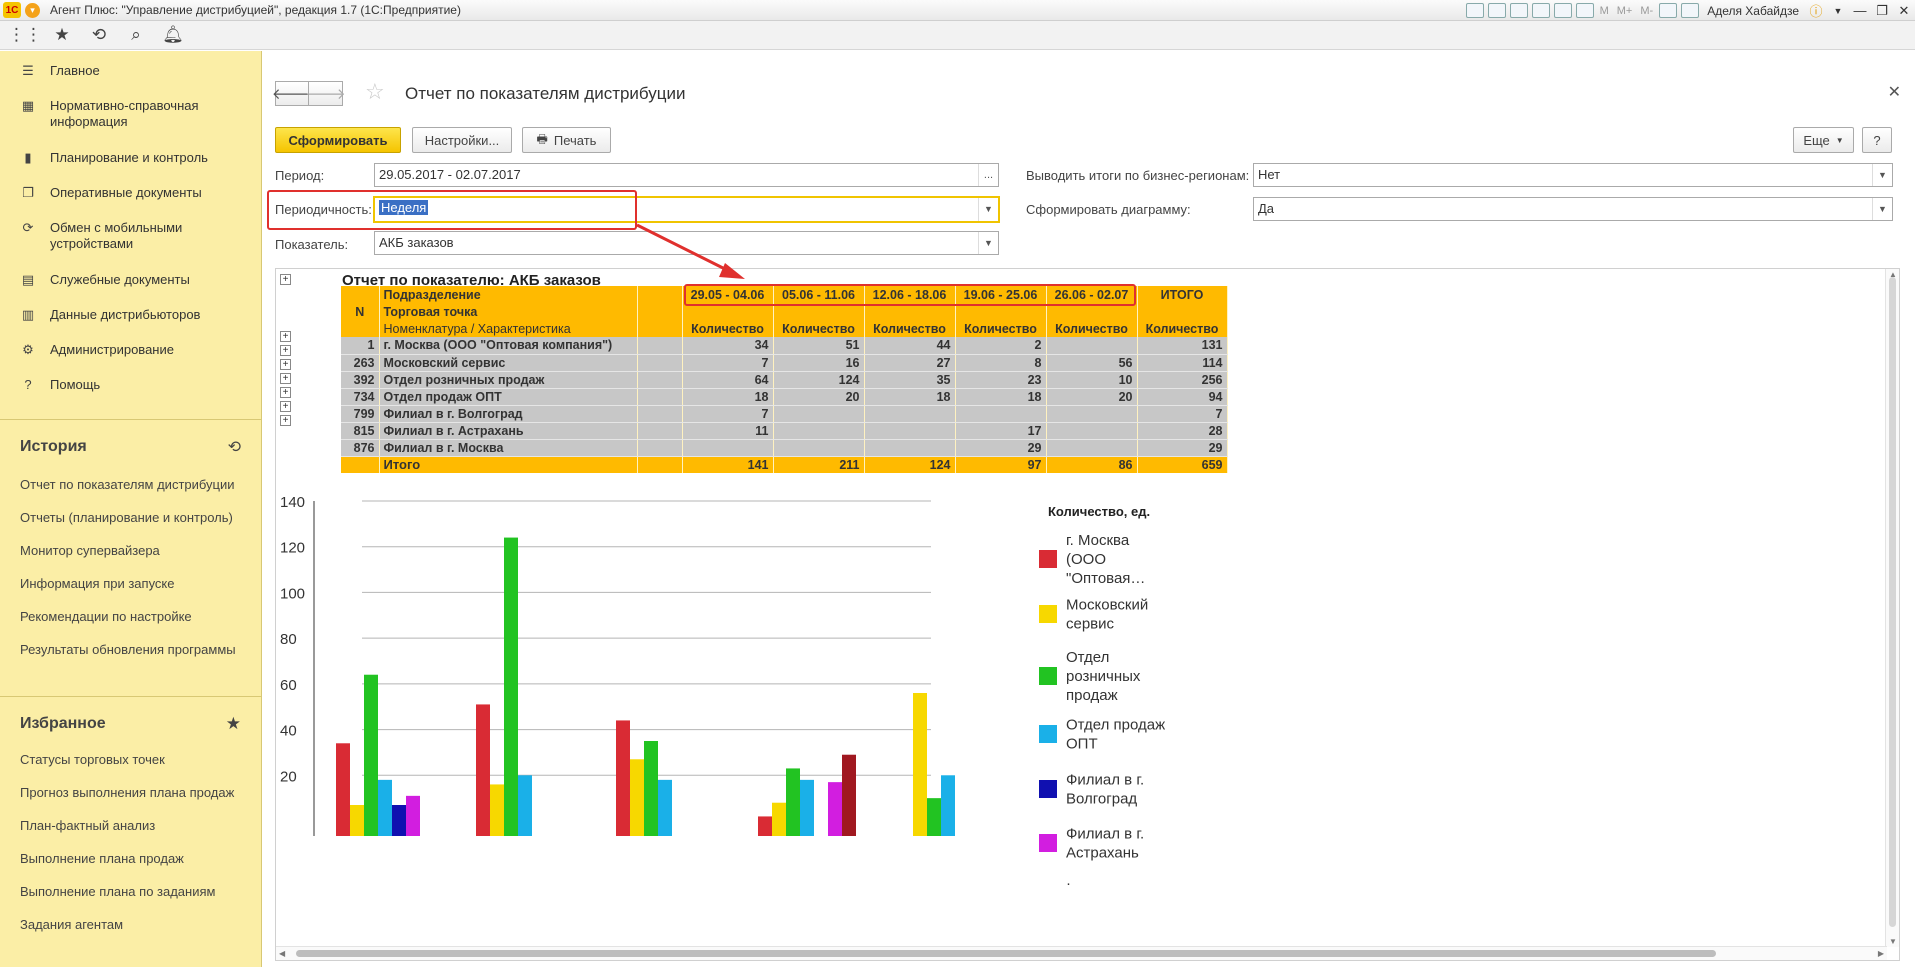  What do you see at coordinates (1604, 11) in the screenshot?
I see `memory-button: M` at bounding box center [1604, 11].